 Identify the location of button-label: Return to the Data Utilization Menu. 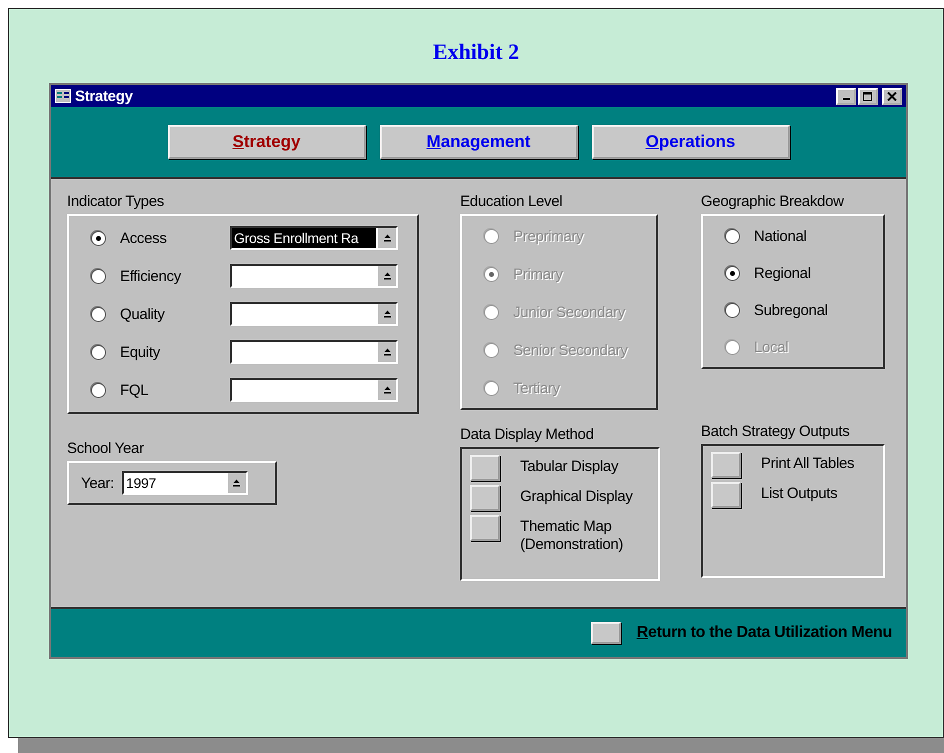
(764, 633).